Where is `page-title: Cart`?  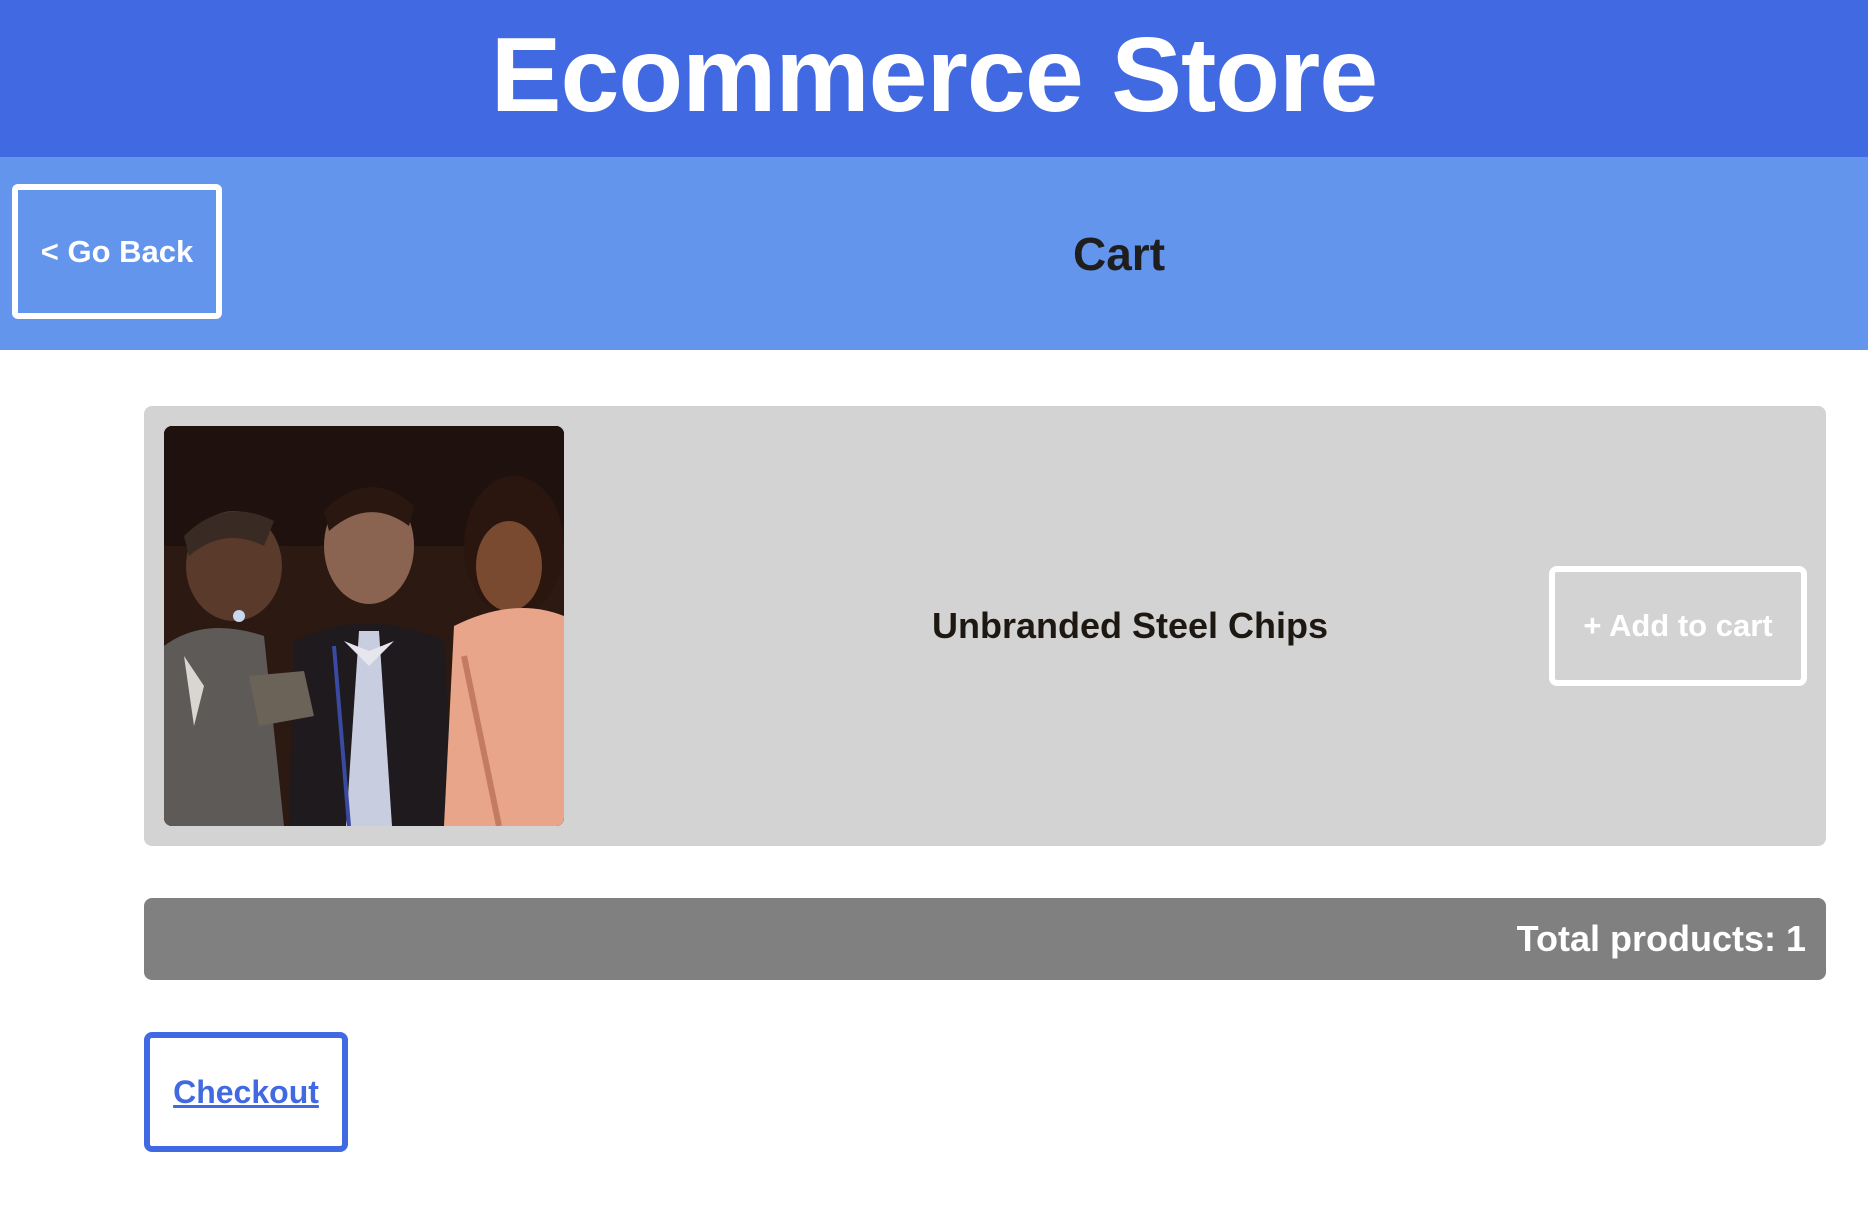
page-title: Cart is located at coordinates (1119, 253).